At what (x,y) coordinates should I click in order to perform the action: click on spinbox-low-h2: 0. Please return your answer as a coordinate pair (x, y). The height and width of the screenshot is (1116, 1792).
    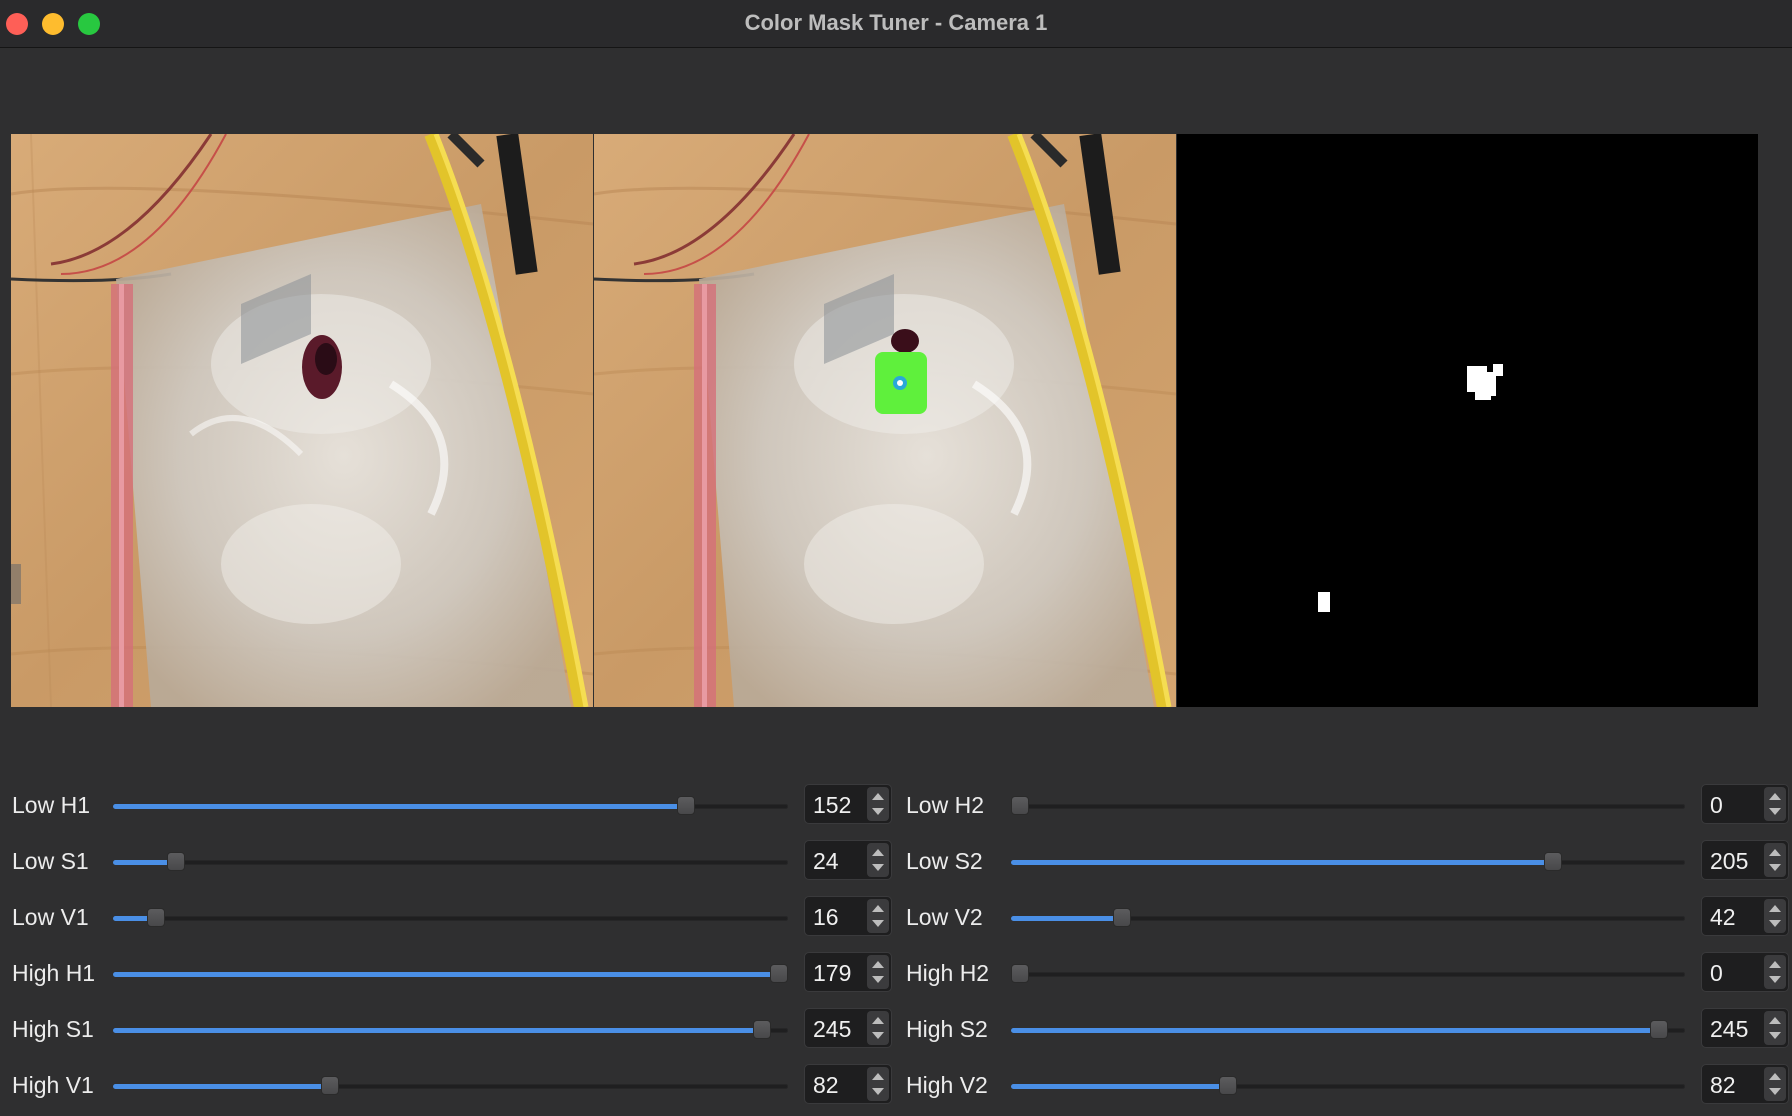
    Looking at the image, I should click on (1745, 804).